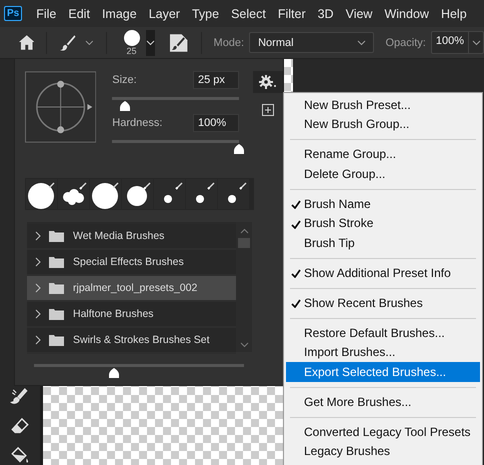 The width and height of the screenshot is (484, 465). What do you see at coordinates (248, 13) in the screenshot?
I see `menu-item: Select` at bounding box center [248, 13].